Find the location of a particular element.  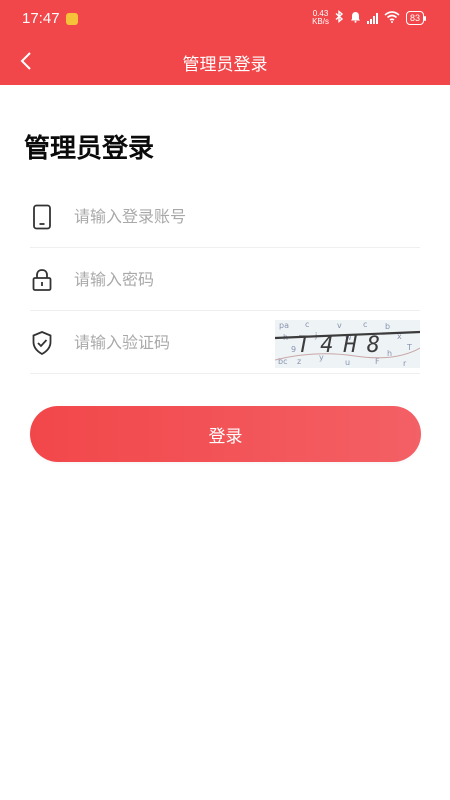

login-button: 登录 is located at coordinates (225, 434).